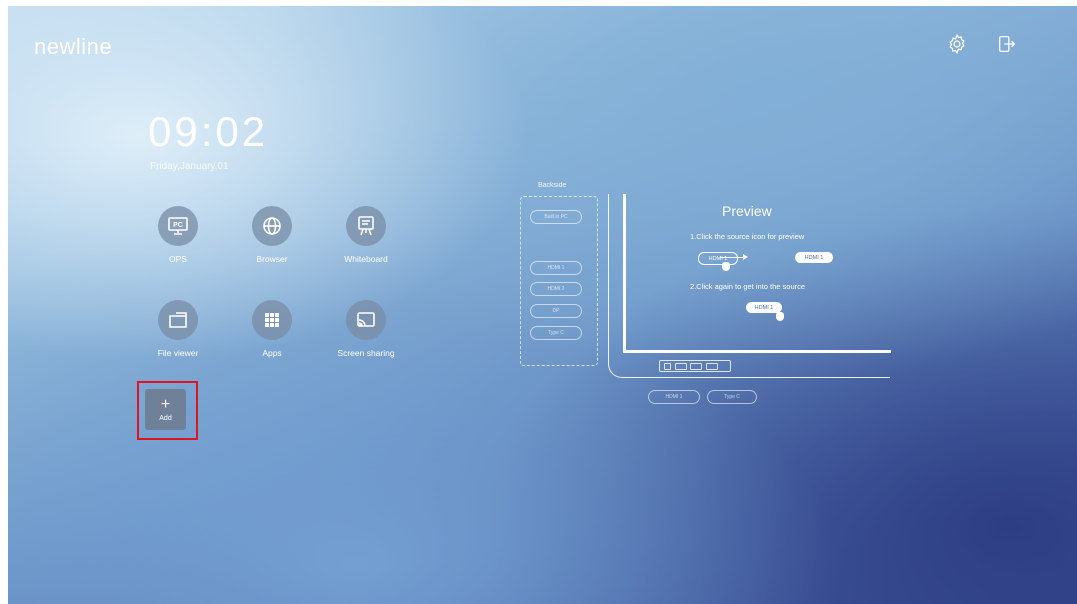 The width and height of the screenshot is (1077, 604). Describe the element at coordinates (556, 217) in the screenshot. I see `port-built-in-pc: Built in PC` at that location.